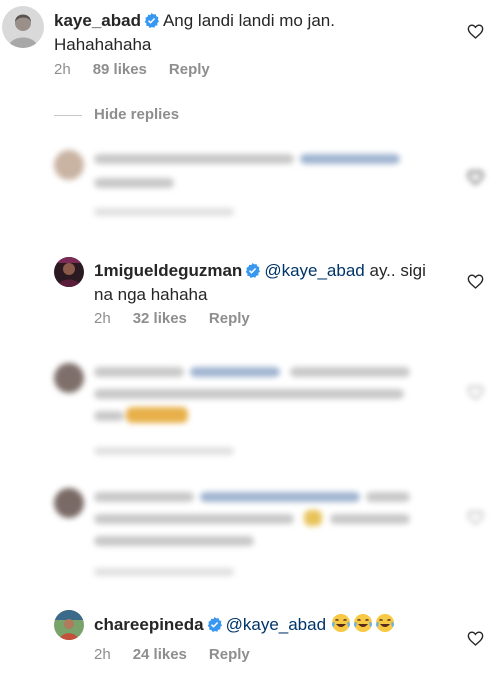 This screenshot has height=684, width=500. Describe the element at coordinates (248, 20) in the screenshot. I see `comment-body: Ang landi landi mo jan.` at that location.